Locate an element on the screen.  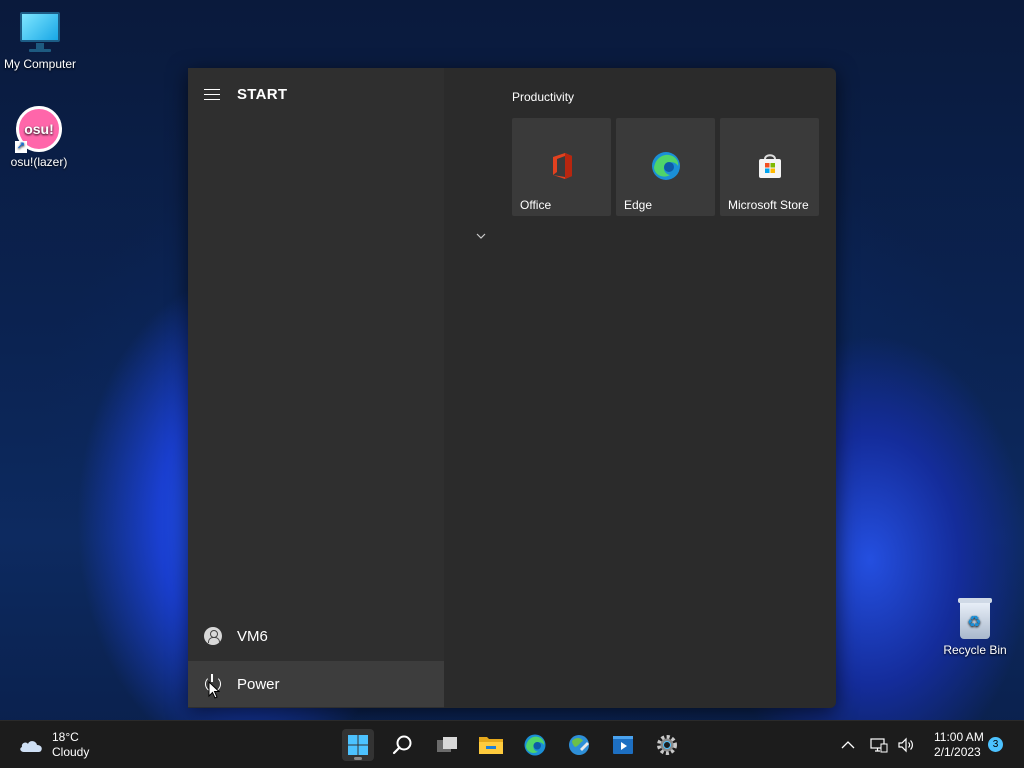
active-indicator is located at coordinates (358, 758).